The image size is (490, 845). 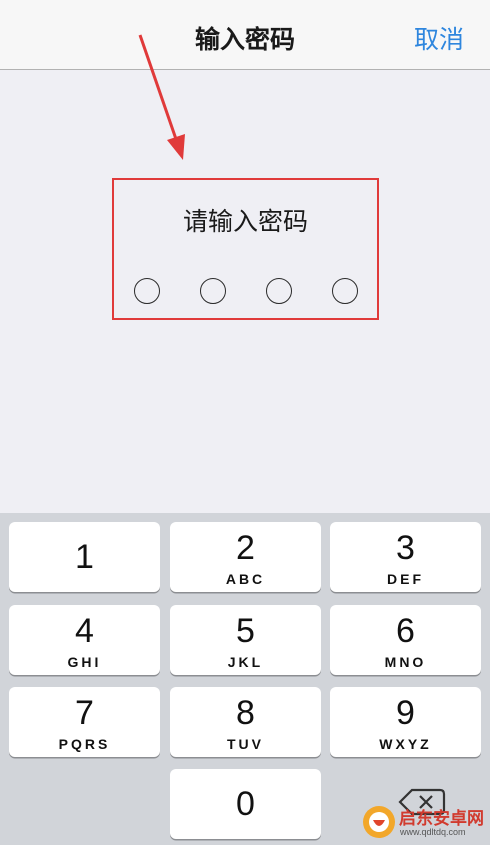 What do you see at coordinates (247, 293) in the screenshot?
I see `passcode-dots` at bounding box center [247, 293].